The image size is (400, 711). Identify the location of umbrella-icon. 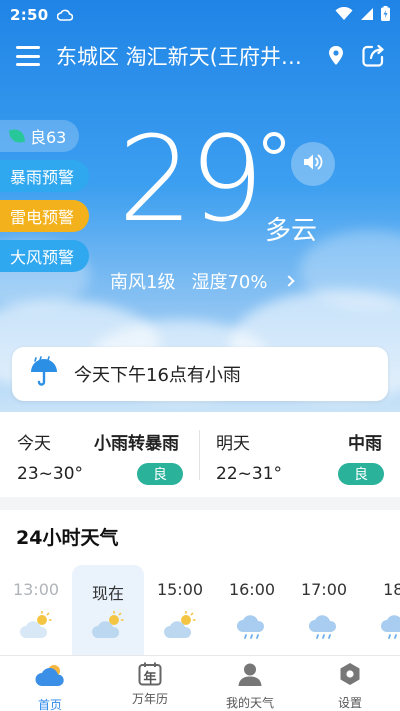
(44, 374).